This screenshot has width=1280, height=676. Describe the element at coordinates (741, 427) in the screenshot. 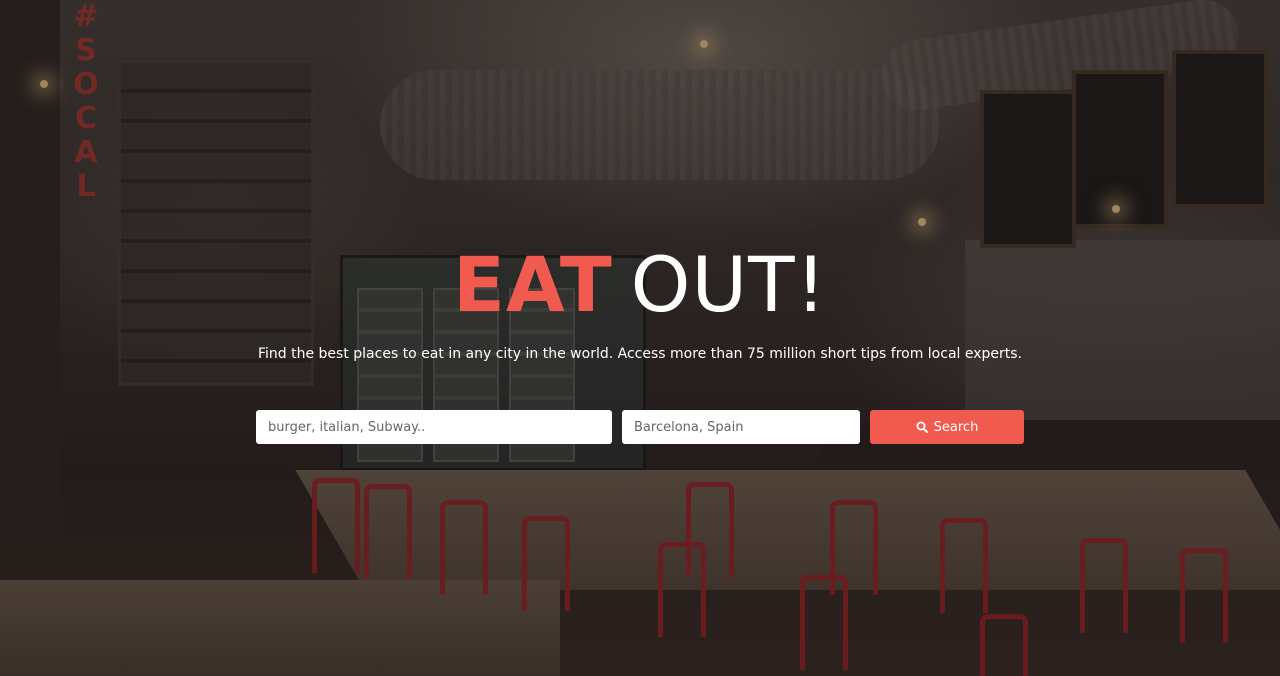

I see `location-input` at that location.